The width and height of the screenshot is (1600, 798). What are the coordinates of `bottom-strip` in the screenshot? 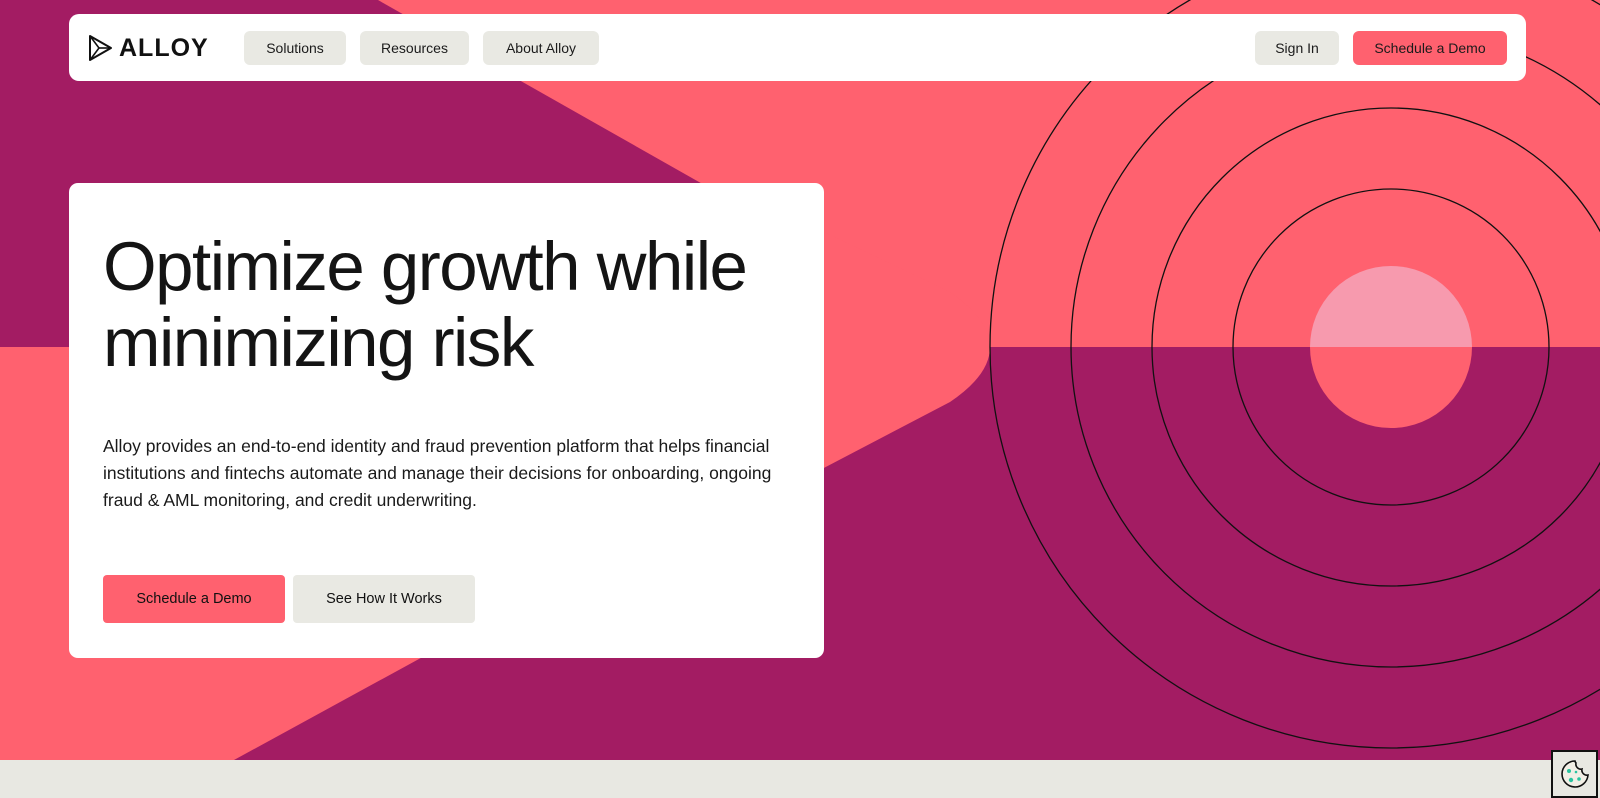 It's located at (800, 779).